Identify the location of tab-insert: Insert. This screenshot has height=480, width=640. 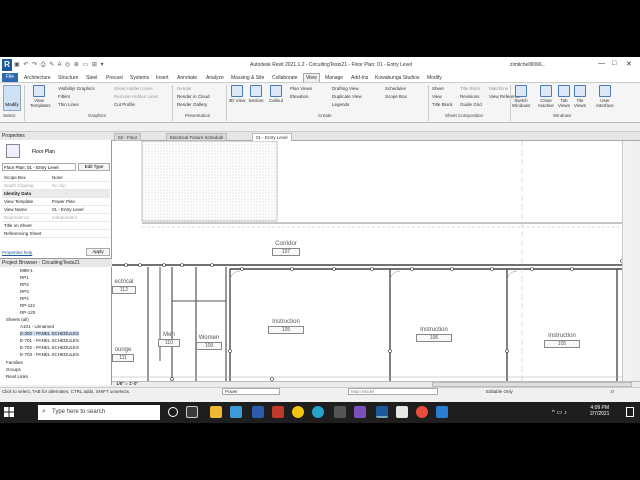
(162, 78).